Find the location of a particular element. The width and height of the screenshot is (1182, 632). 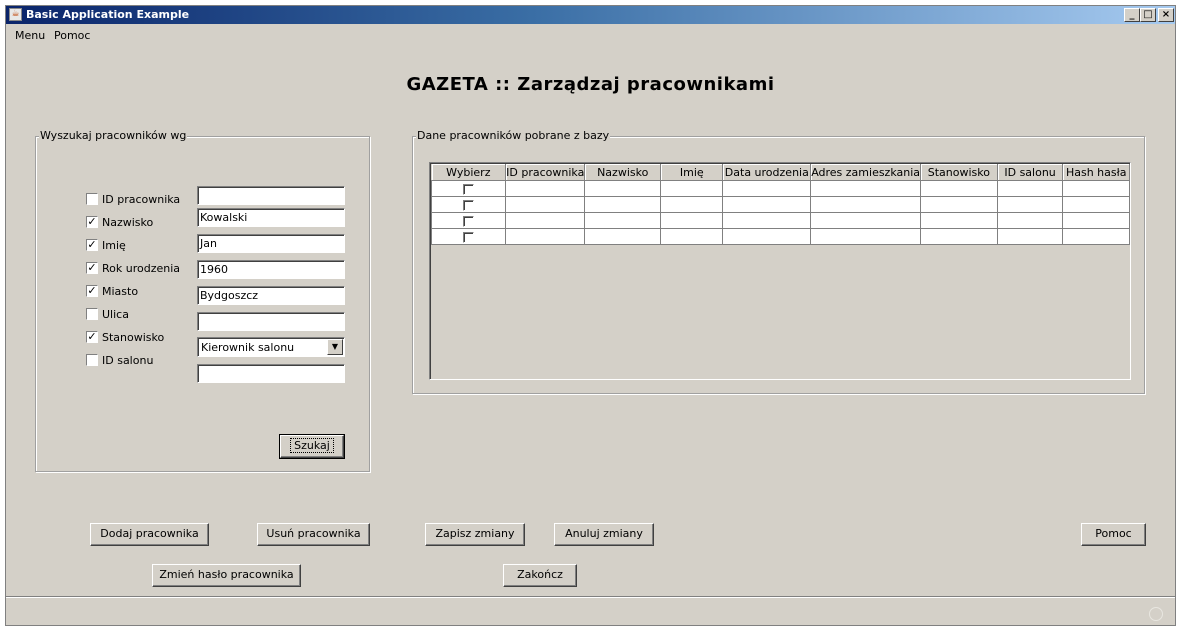

filter-nazwisko-checkbox: ✓ is located at coordinates (92, 222).